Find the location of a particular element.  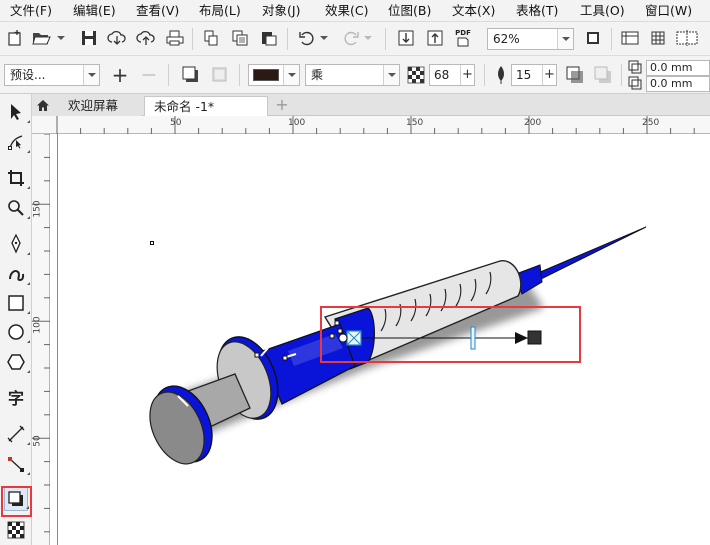

merge-mode-select: 乘 is located at coordinates (352, 75).